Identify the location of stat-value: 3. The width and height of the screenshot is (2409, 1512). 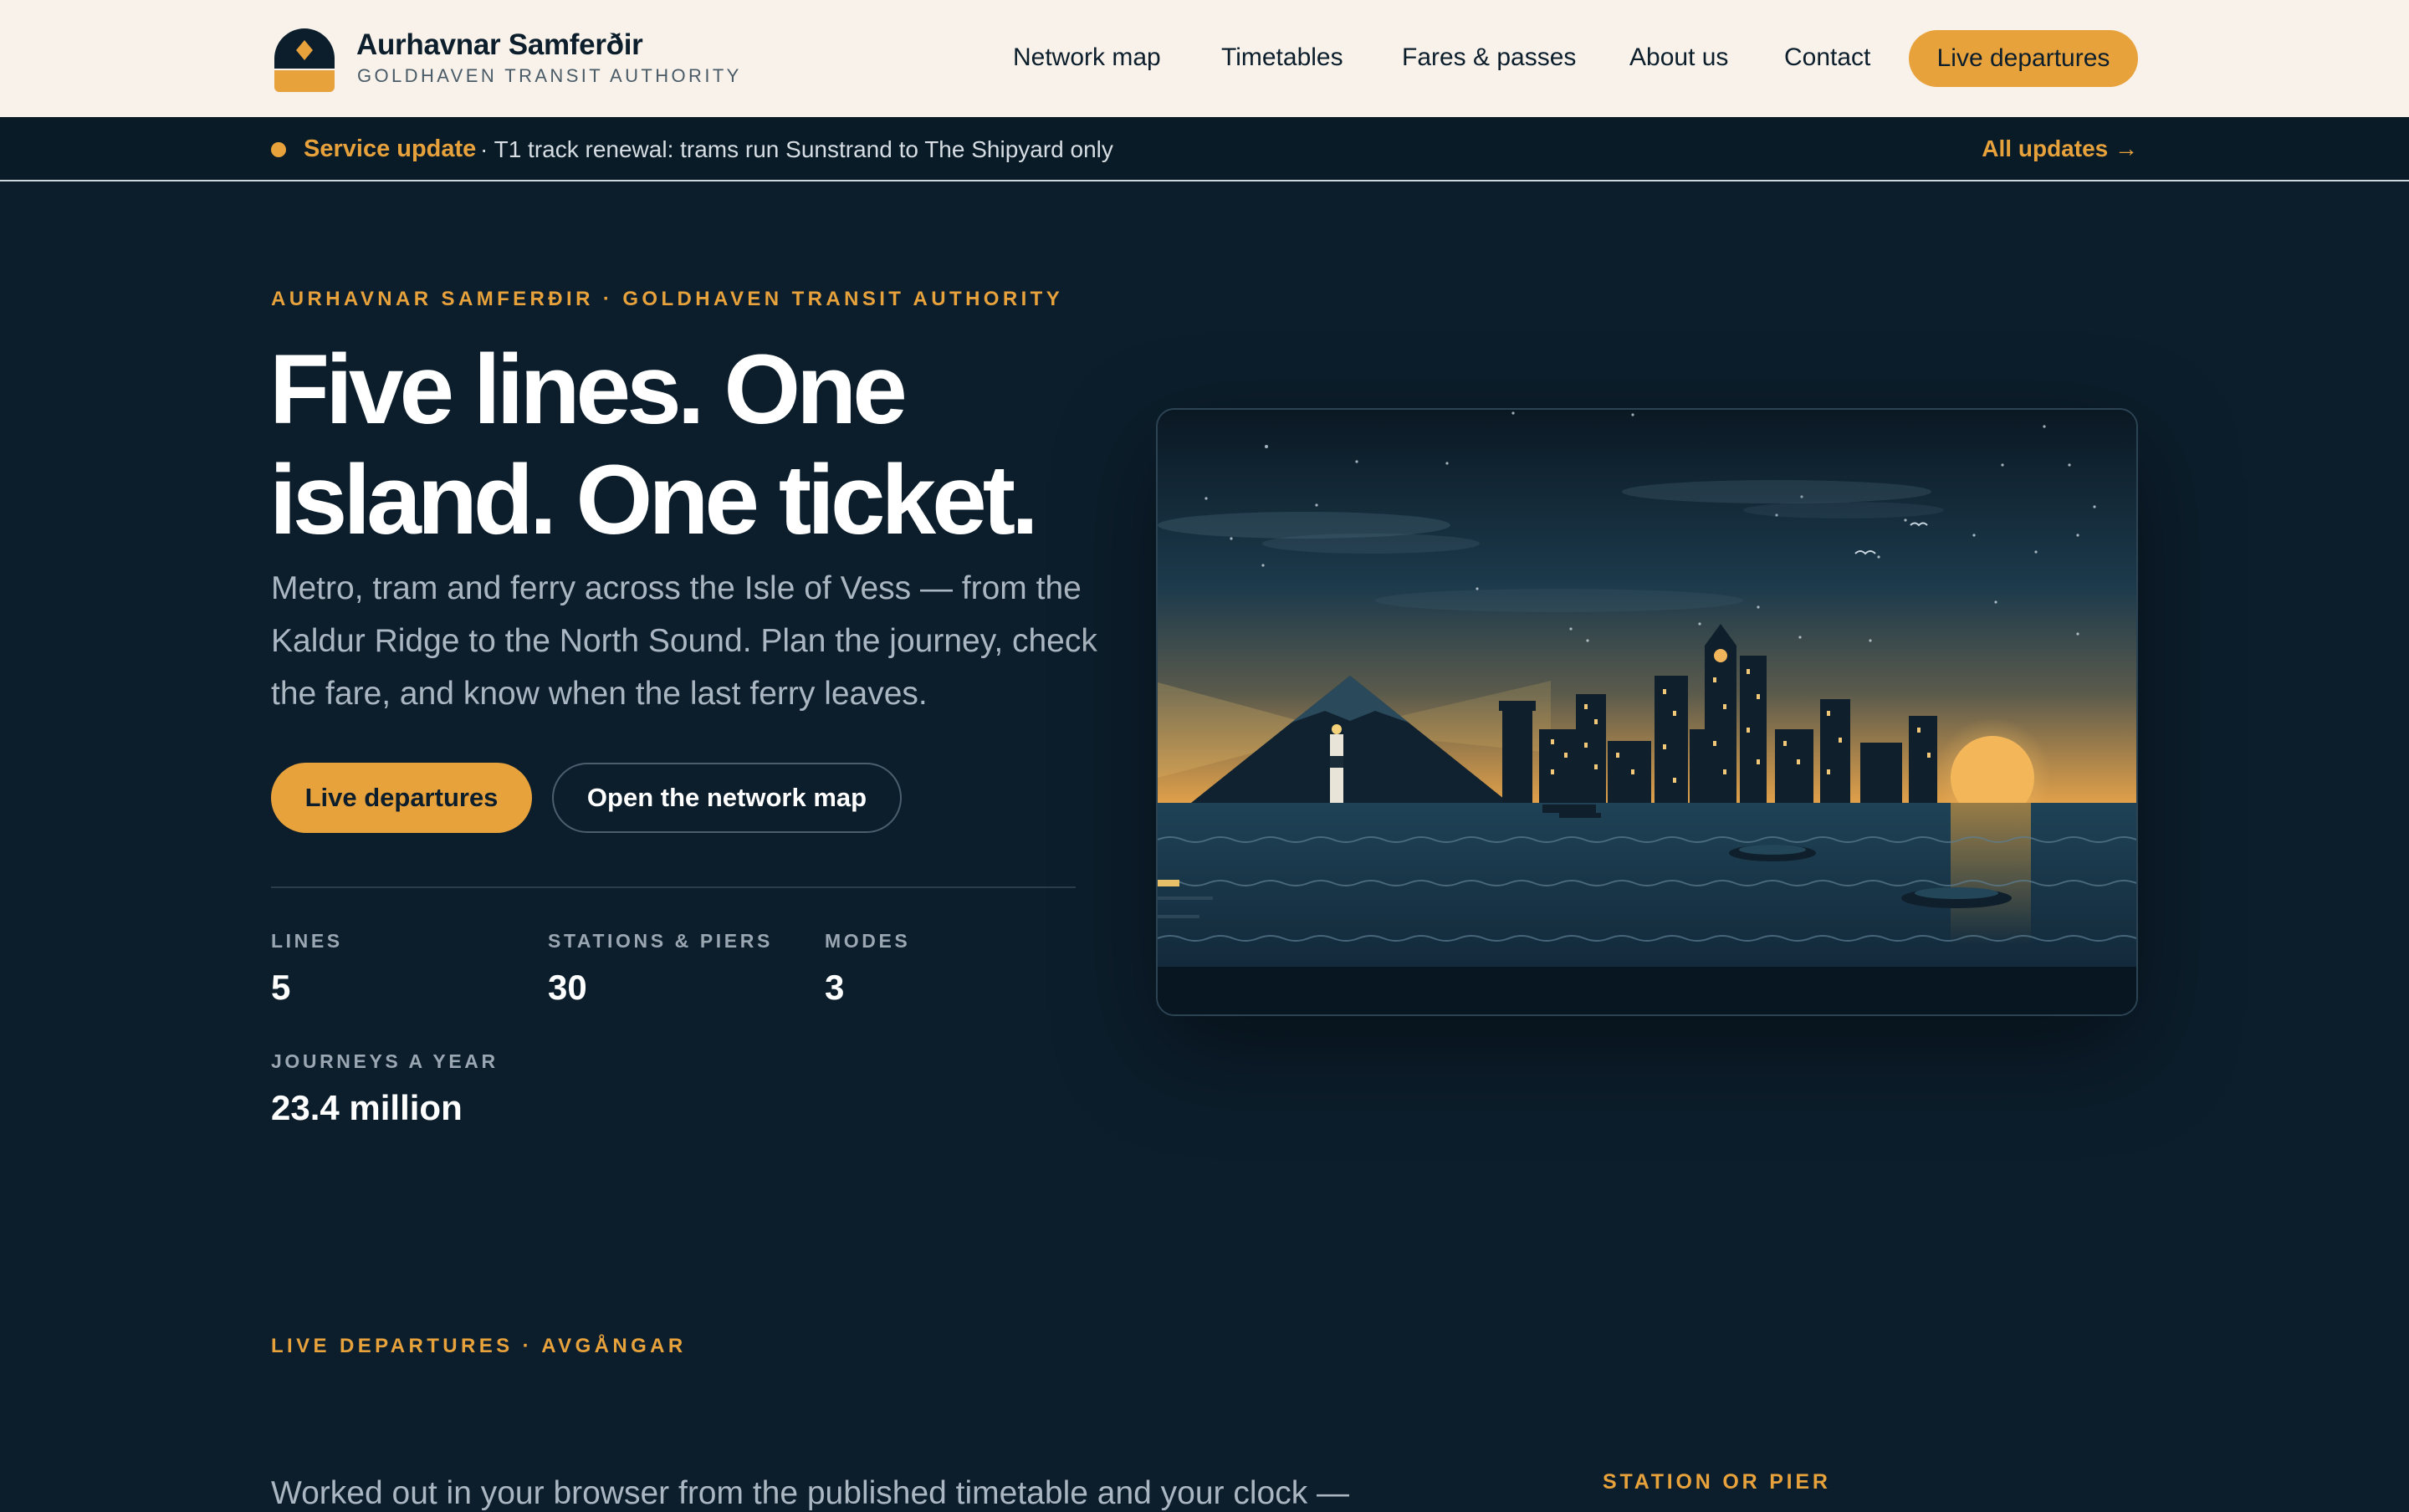
(835, 988).